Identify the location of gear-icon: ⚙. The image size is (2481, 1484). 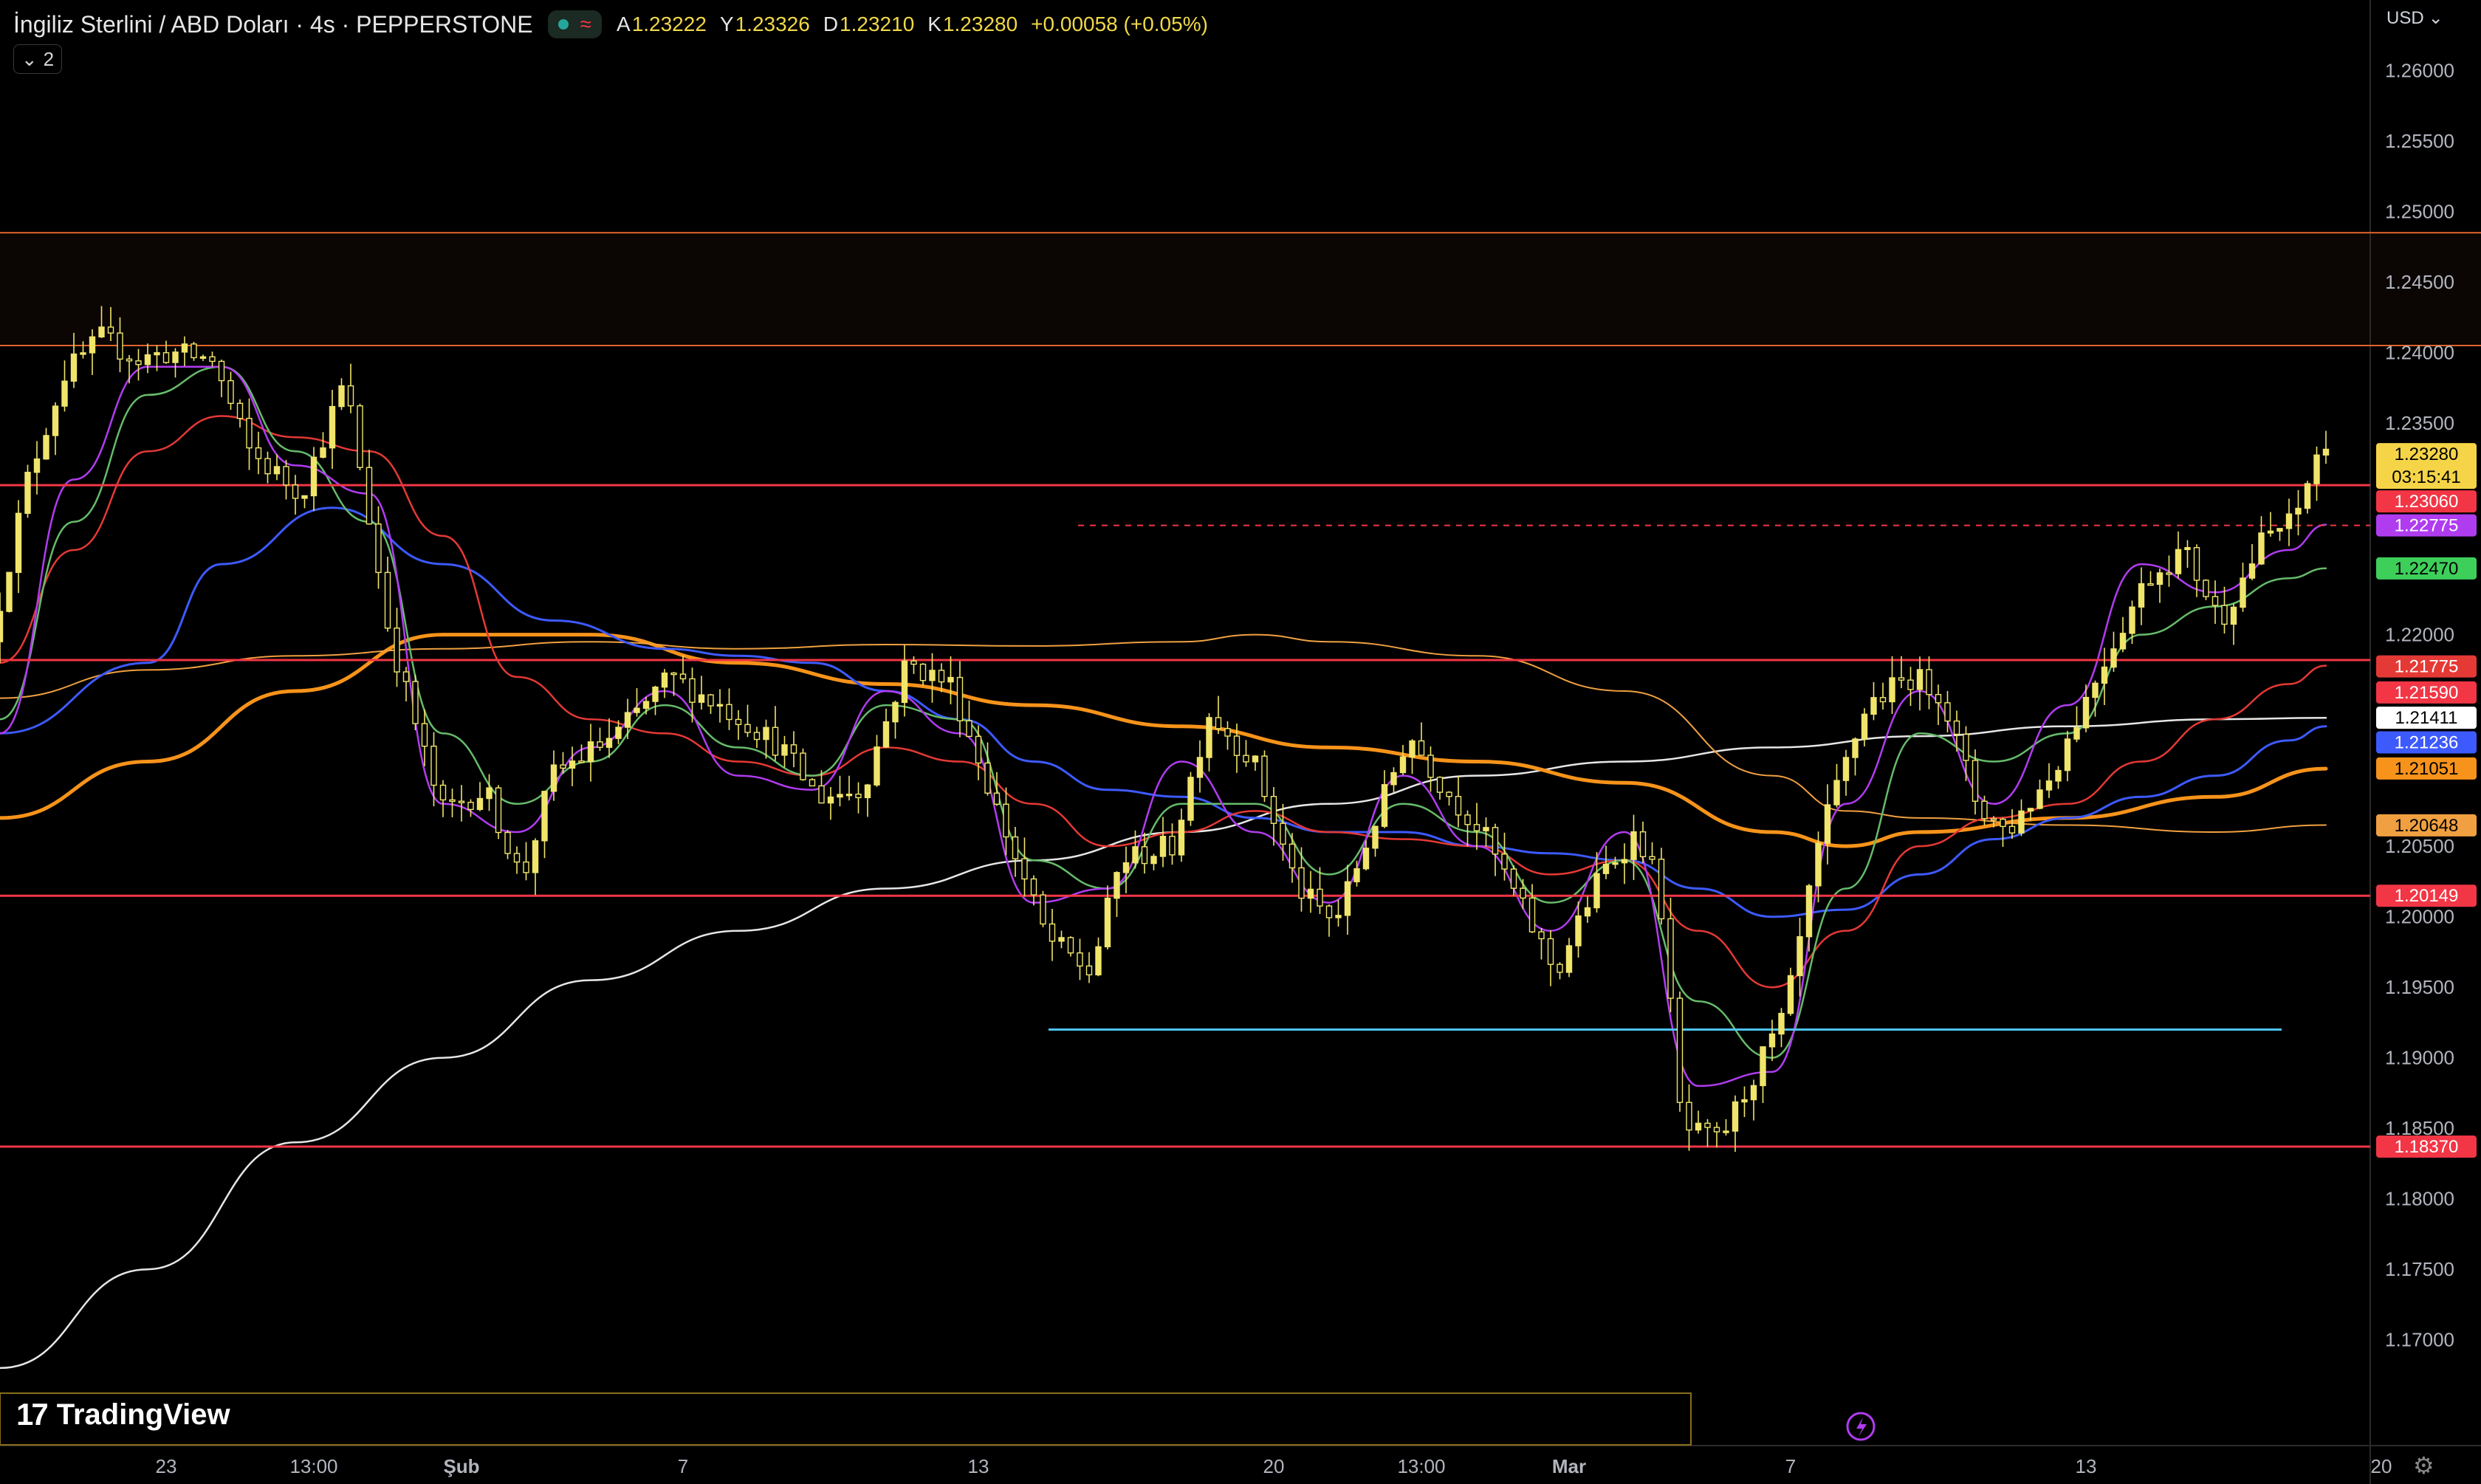
(2423, 1466).